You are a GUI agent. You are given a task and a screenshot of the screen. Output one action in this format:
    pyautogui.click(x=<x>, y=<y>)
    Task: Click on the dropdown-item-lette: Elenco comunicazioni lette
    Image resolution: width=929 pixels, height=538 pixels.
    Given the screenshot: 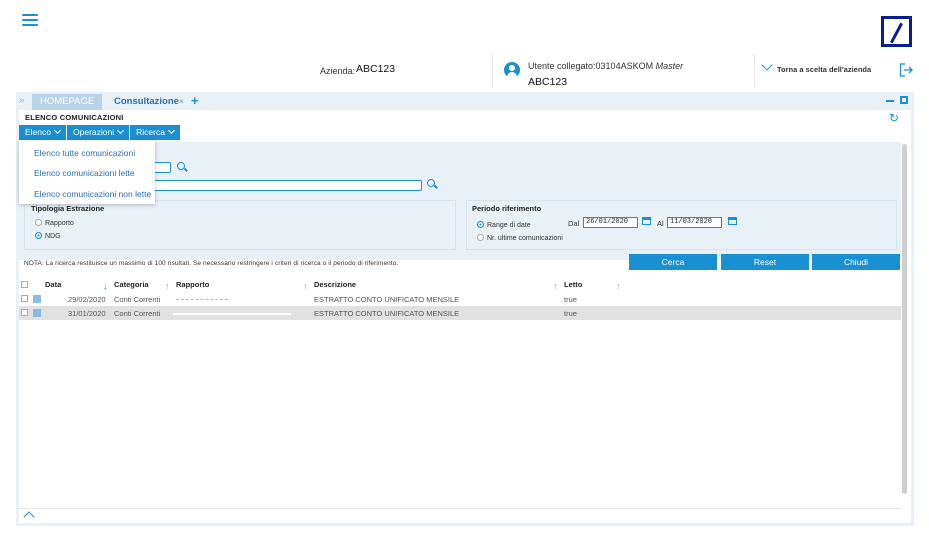 What is the action you would take?
    pyautogui.click(x=84, y=173)
    